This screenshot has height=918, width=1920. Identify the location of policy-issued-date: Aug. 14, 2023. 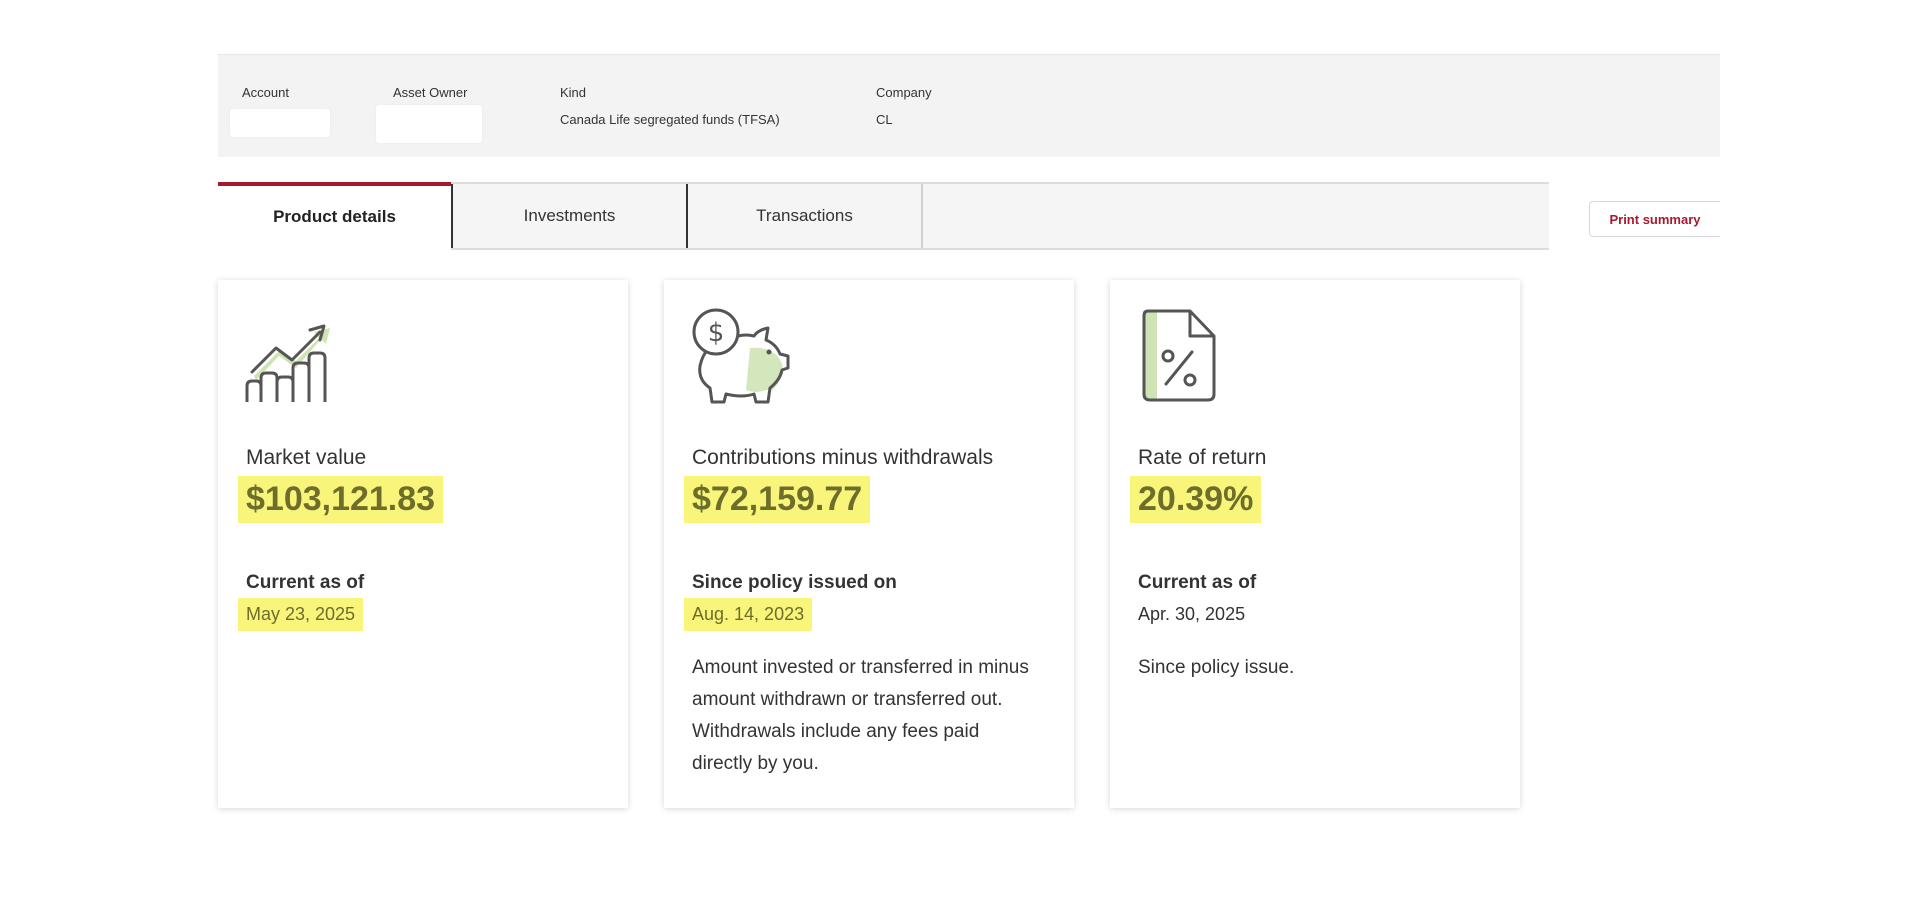
(748, 614).